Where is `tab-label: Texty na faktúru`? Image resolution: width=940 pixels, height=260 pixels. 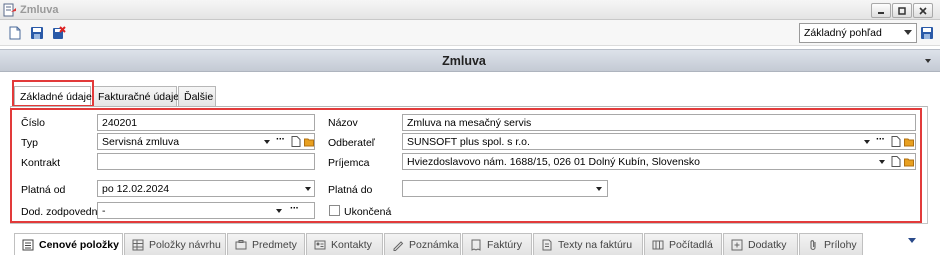 tab-label: Texty na faktúru is located at coordinates (595, 245).